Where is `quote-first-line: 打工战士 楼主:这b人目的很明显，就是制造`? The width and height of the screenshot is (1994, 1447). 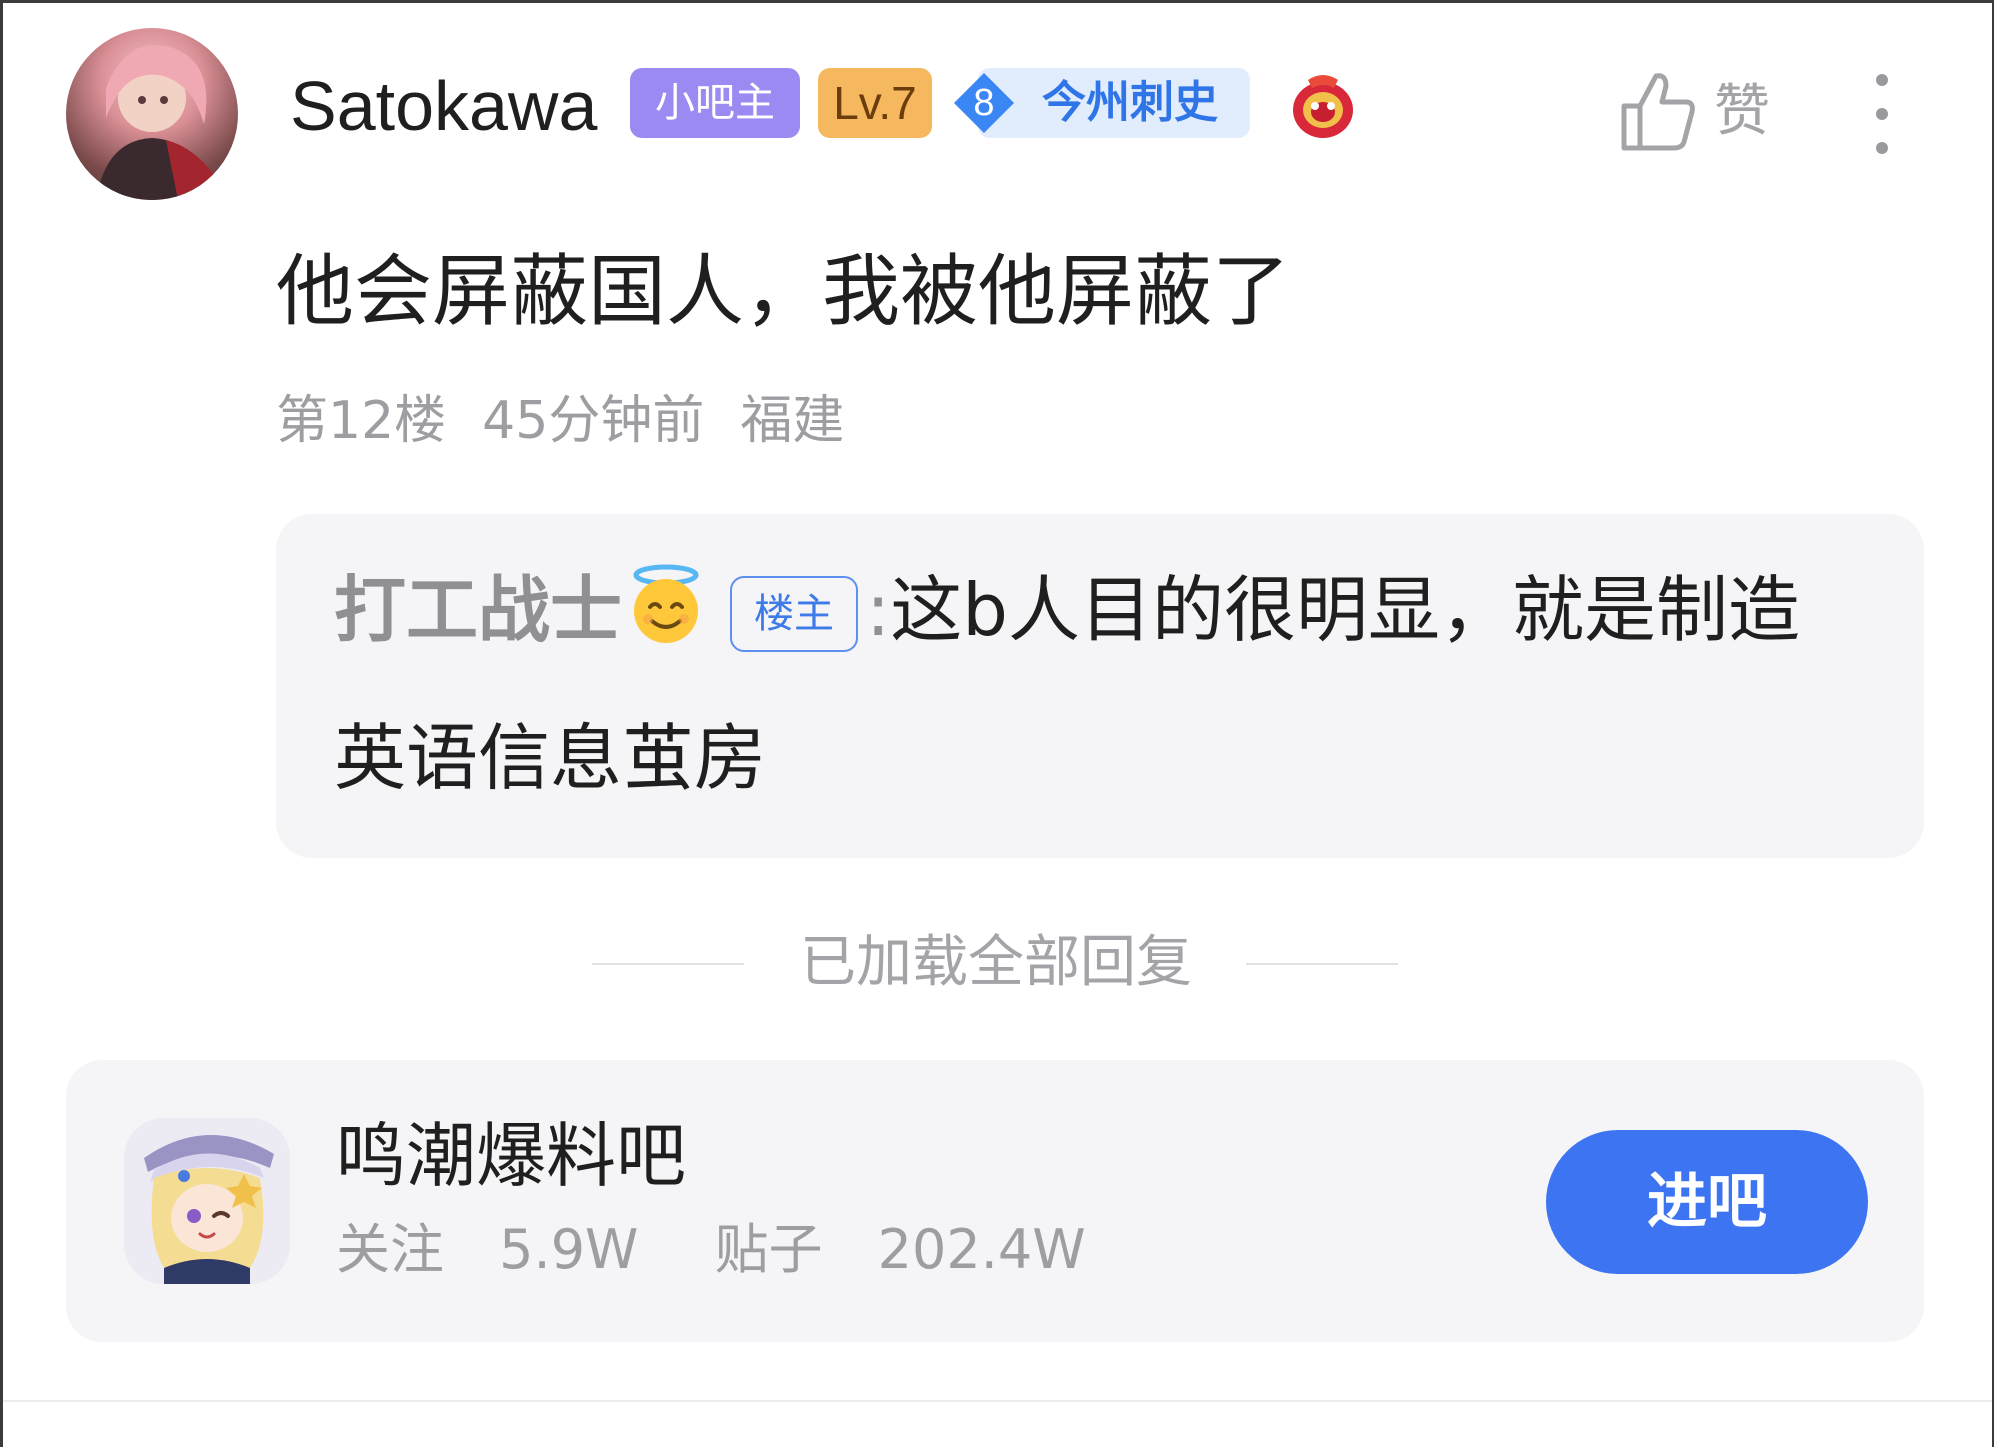
quote-first-line: 打工战士 楼主:这b人目的很明显，就是制造 is located at coordinates (1067, 610).